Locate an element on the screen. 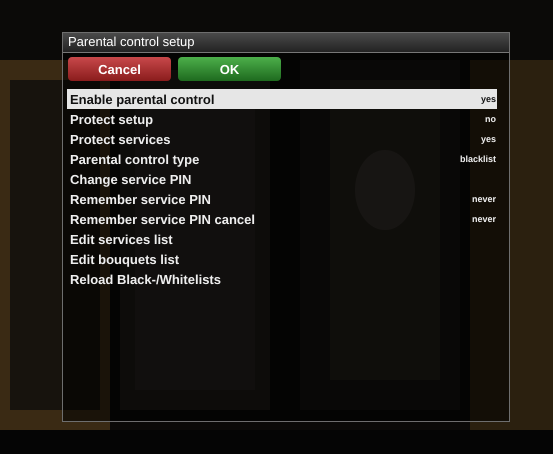  setting-label: Parental control type is located at coordinates (135, 159).